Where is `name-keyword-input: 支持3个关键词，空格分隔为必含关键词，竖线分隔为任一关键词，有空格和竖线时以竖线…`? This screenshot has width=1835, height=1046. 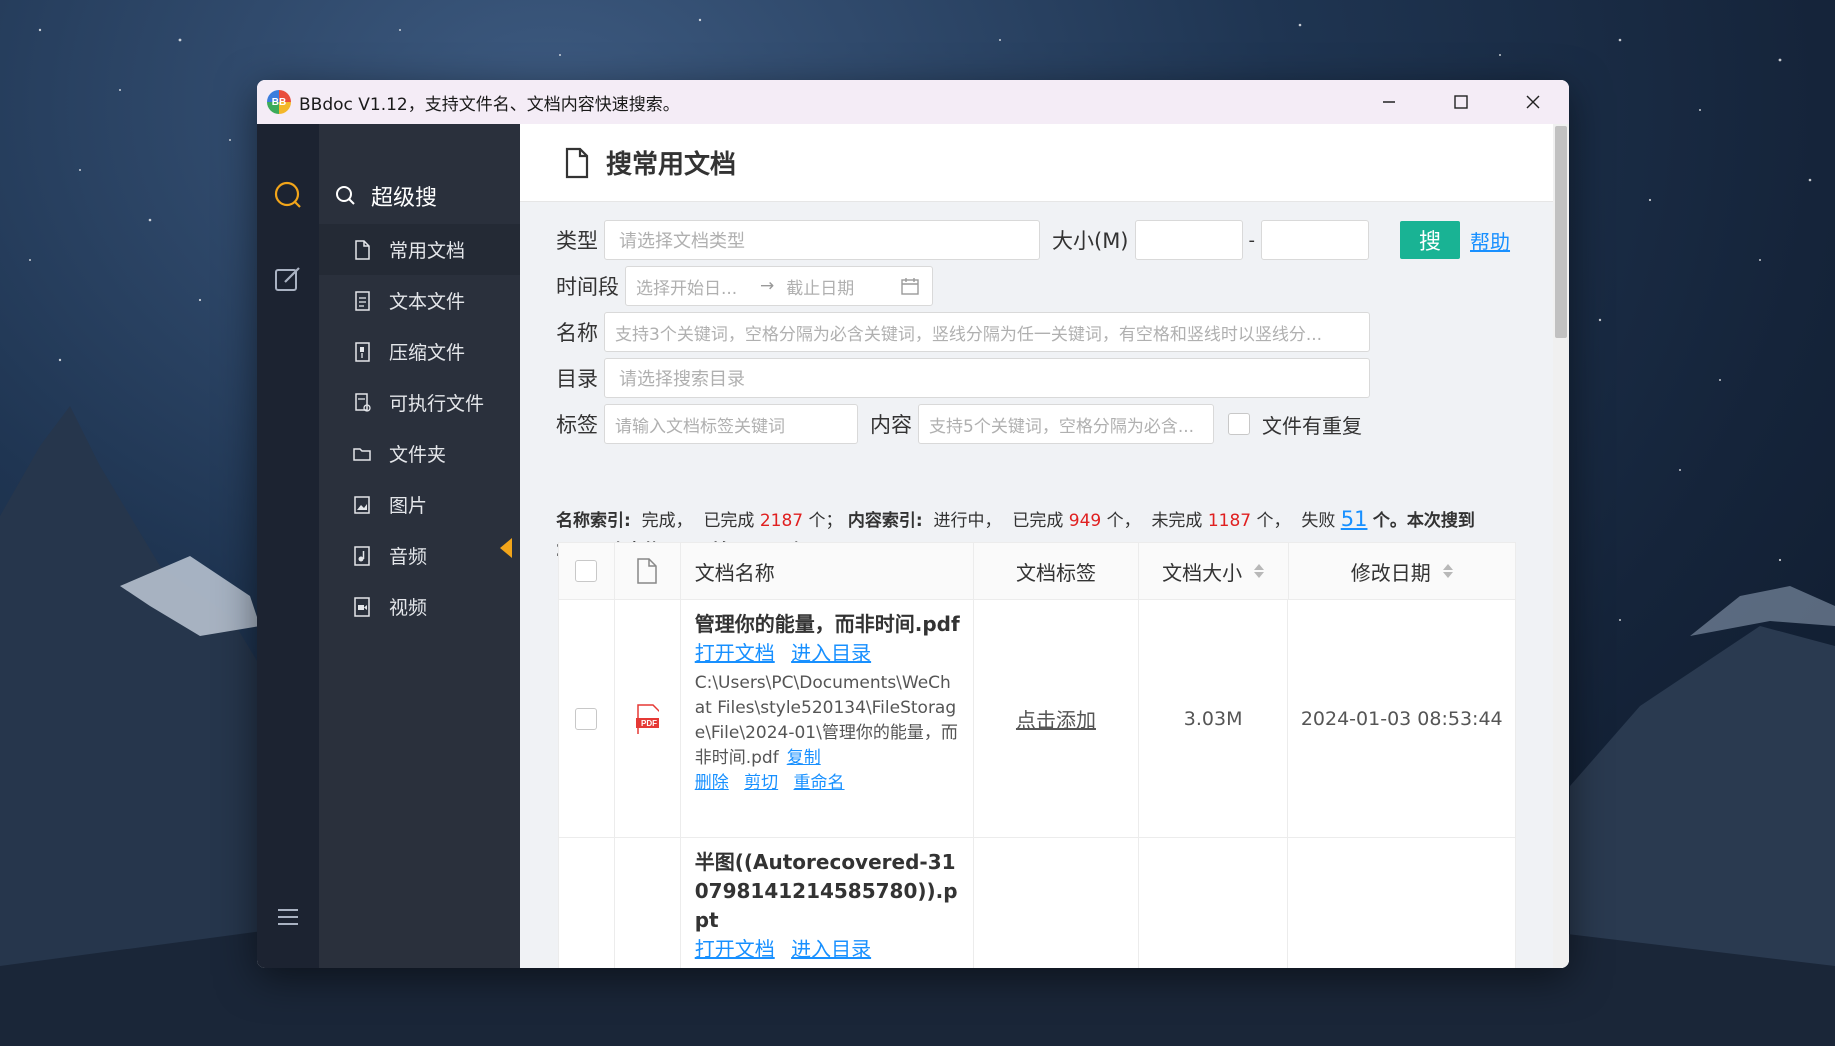
name-keyword-input: 支持3个关键词，空格分隔为必含关键词，竖线分隔为任一关键词，有空格和竖线时以竖线… is located at coordinates (987, 332).